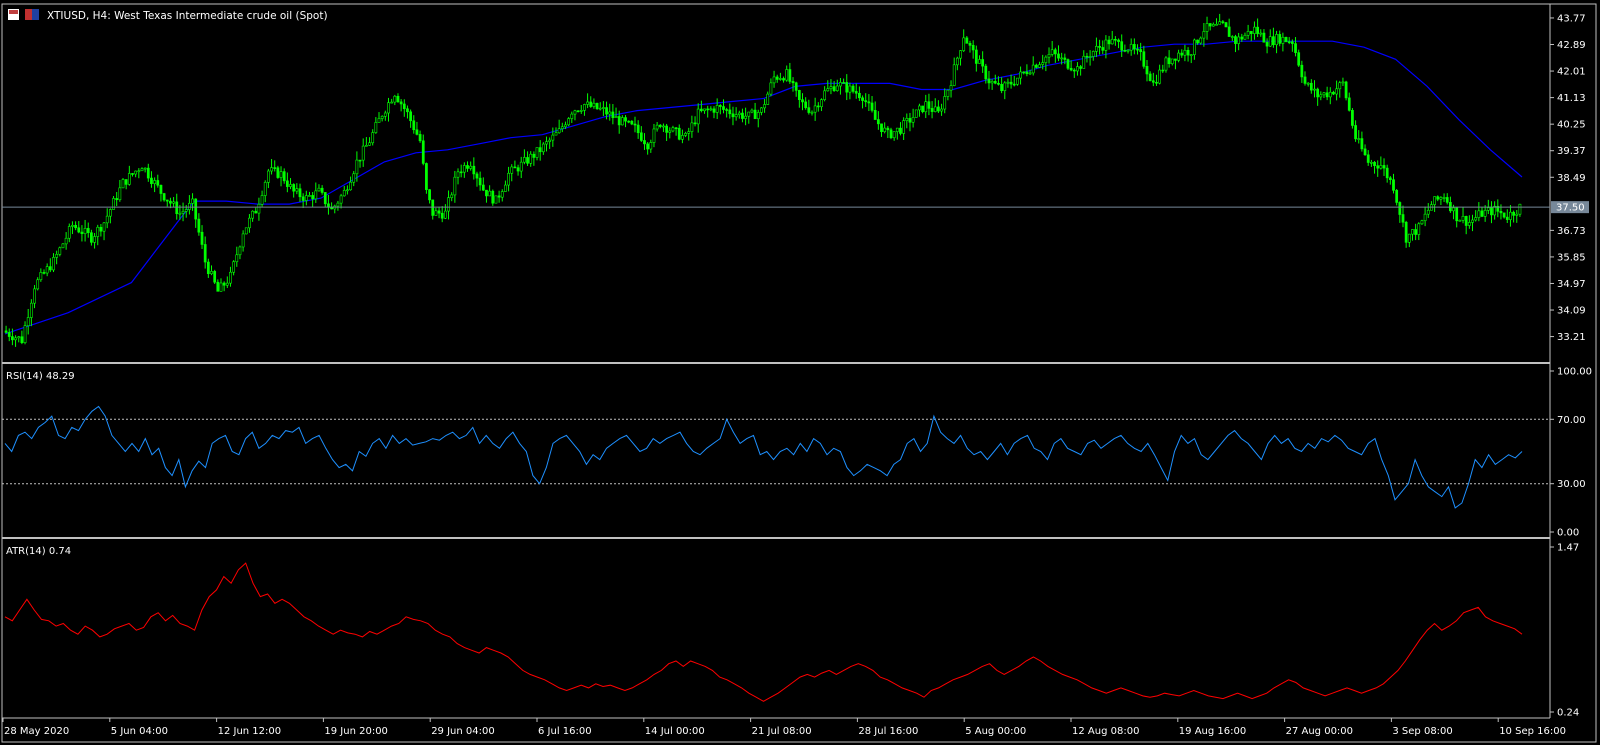 The height and width of the screenshot is (745, 1600). What do you see at coordinates (1571, 311) in the screenshot?
I see `price-tick-label: 34.09` at bounding box center [1571, 311].